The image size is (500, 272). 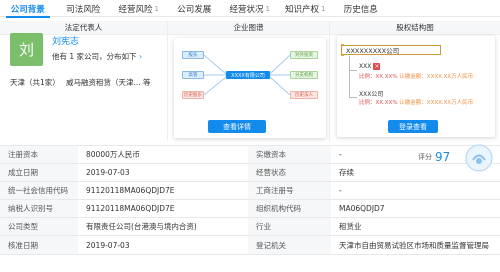 I want to click on field-value: MA06QDJD7, so click(x=362, y=209).